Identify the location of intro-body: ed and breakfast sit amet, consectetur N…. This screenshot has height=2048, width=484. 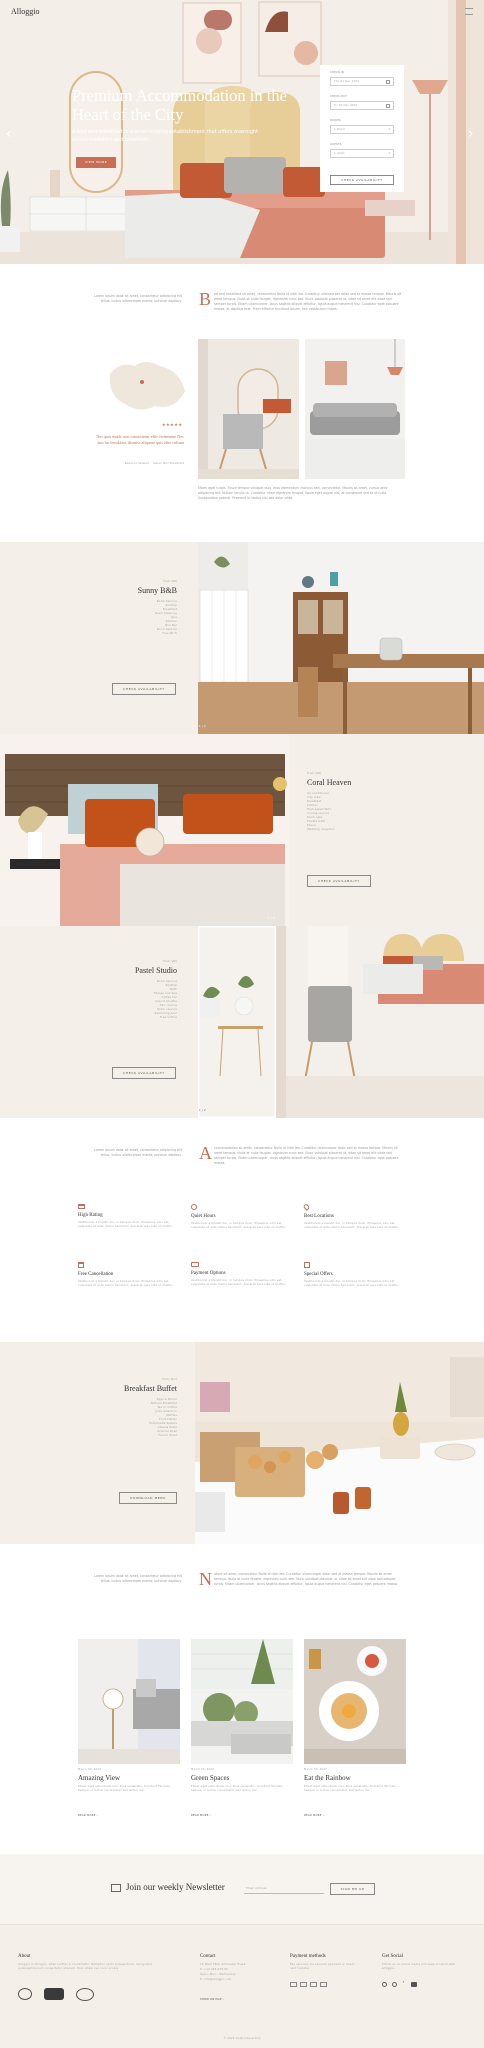
(308, 301).